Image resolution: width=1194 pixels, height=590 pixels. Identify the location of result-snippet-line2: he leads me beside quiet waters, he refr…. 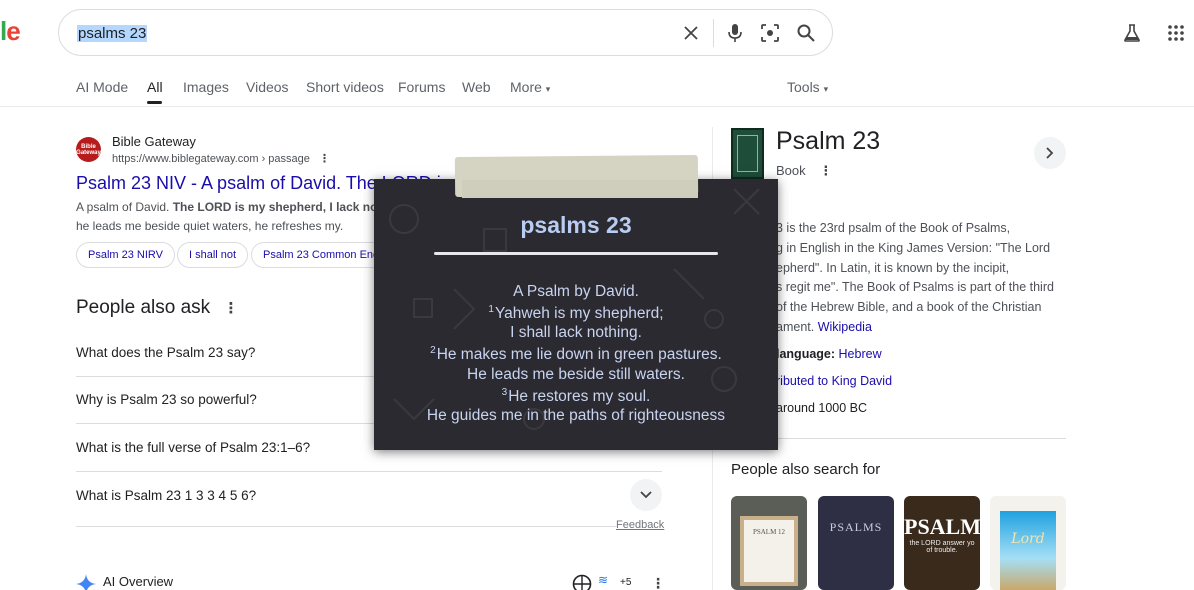
(210, 226).